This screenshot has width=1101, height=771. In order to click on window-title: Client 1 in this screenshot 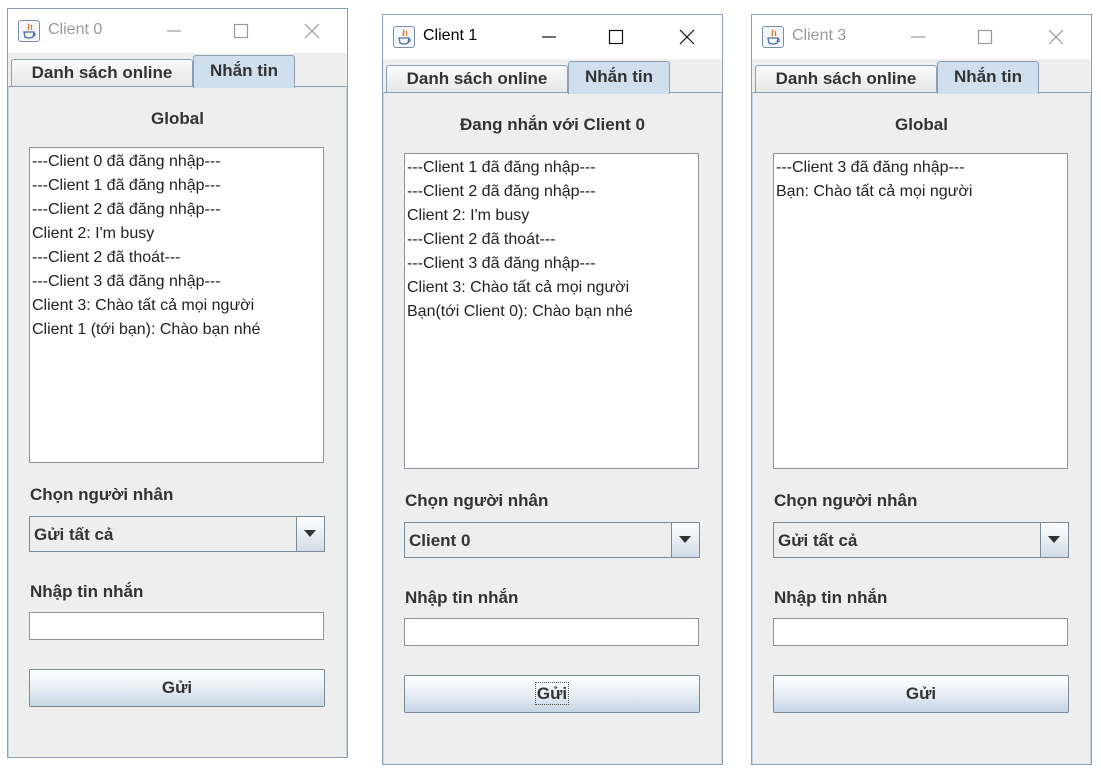, I will do `click(450, 35)`.